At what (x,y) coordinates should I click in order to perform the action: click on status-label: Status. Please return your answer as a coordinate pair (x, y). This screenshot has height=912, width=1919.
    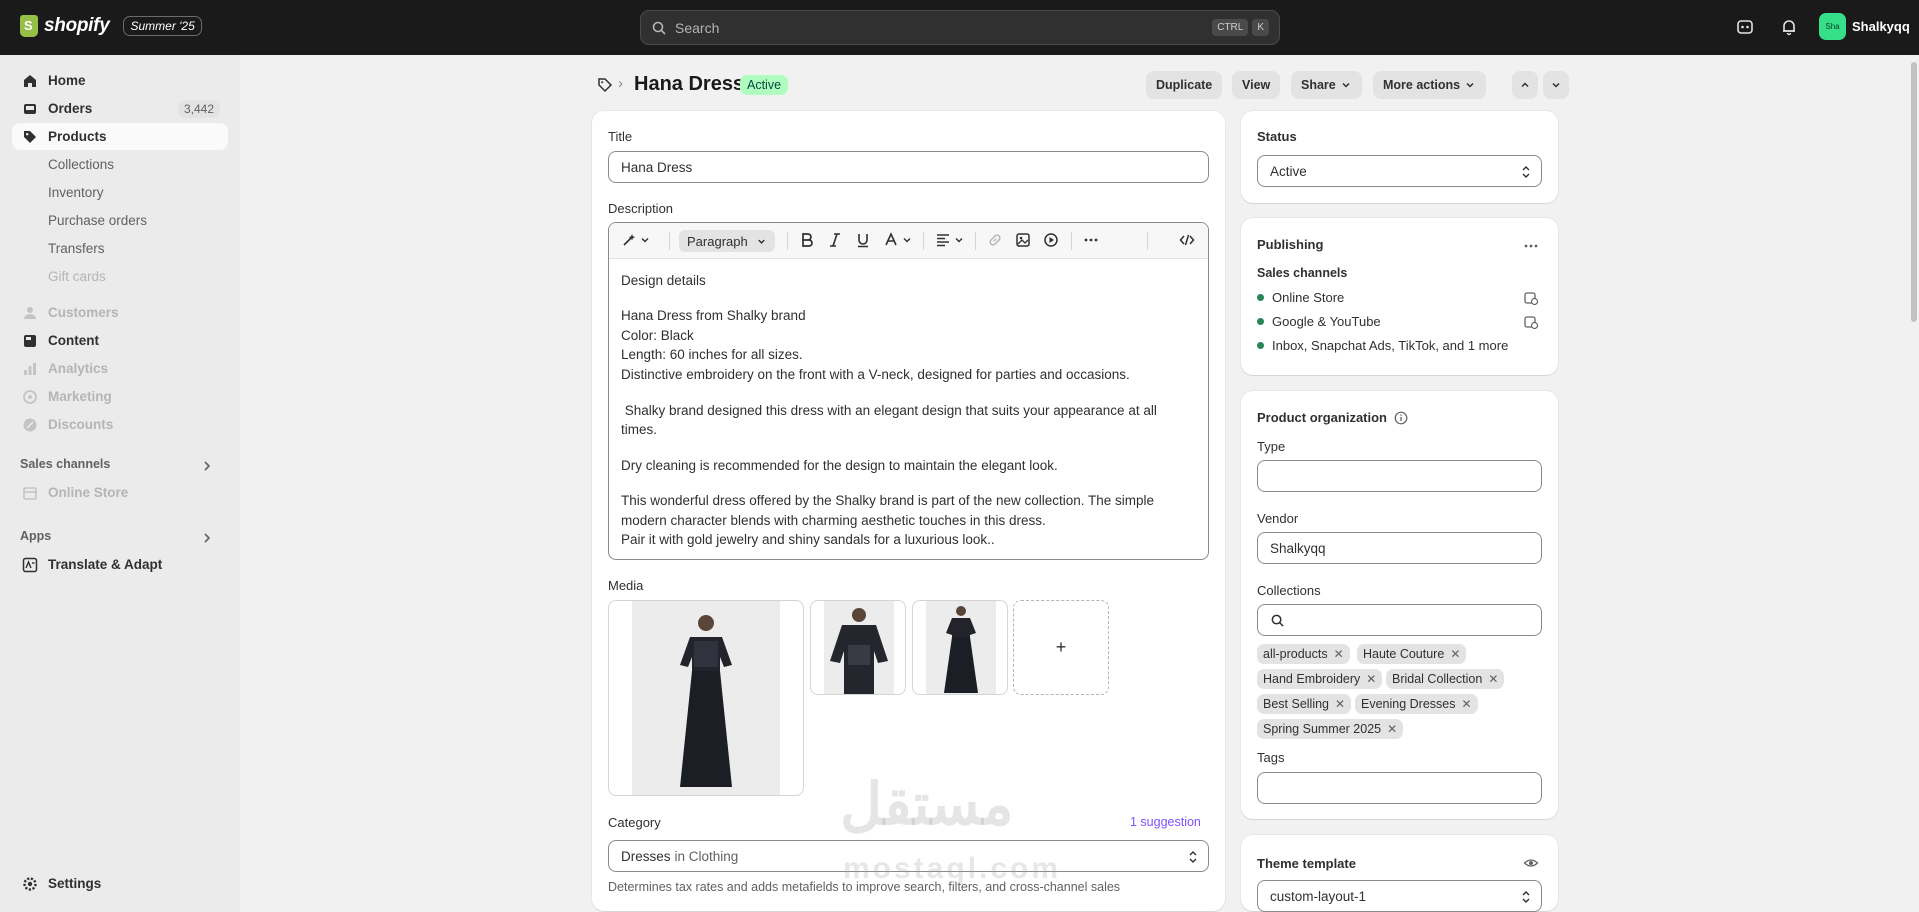
    Looking at the image, I should click on (1277, 136).